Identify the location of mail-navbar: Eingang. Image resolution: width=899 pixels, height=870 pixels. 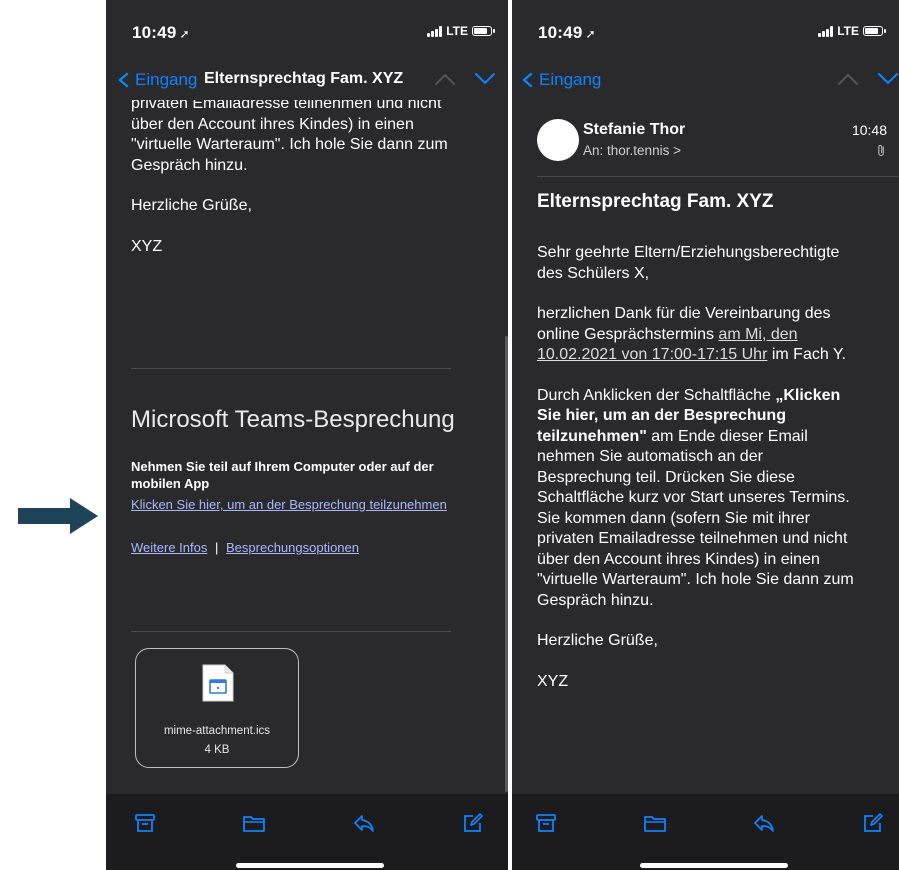
(705, 83).